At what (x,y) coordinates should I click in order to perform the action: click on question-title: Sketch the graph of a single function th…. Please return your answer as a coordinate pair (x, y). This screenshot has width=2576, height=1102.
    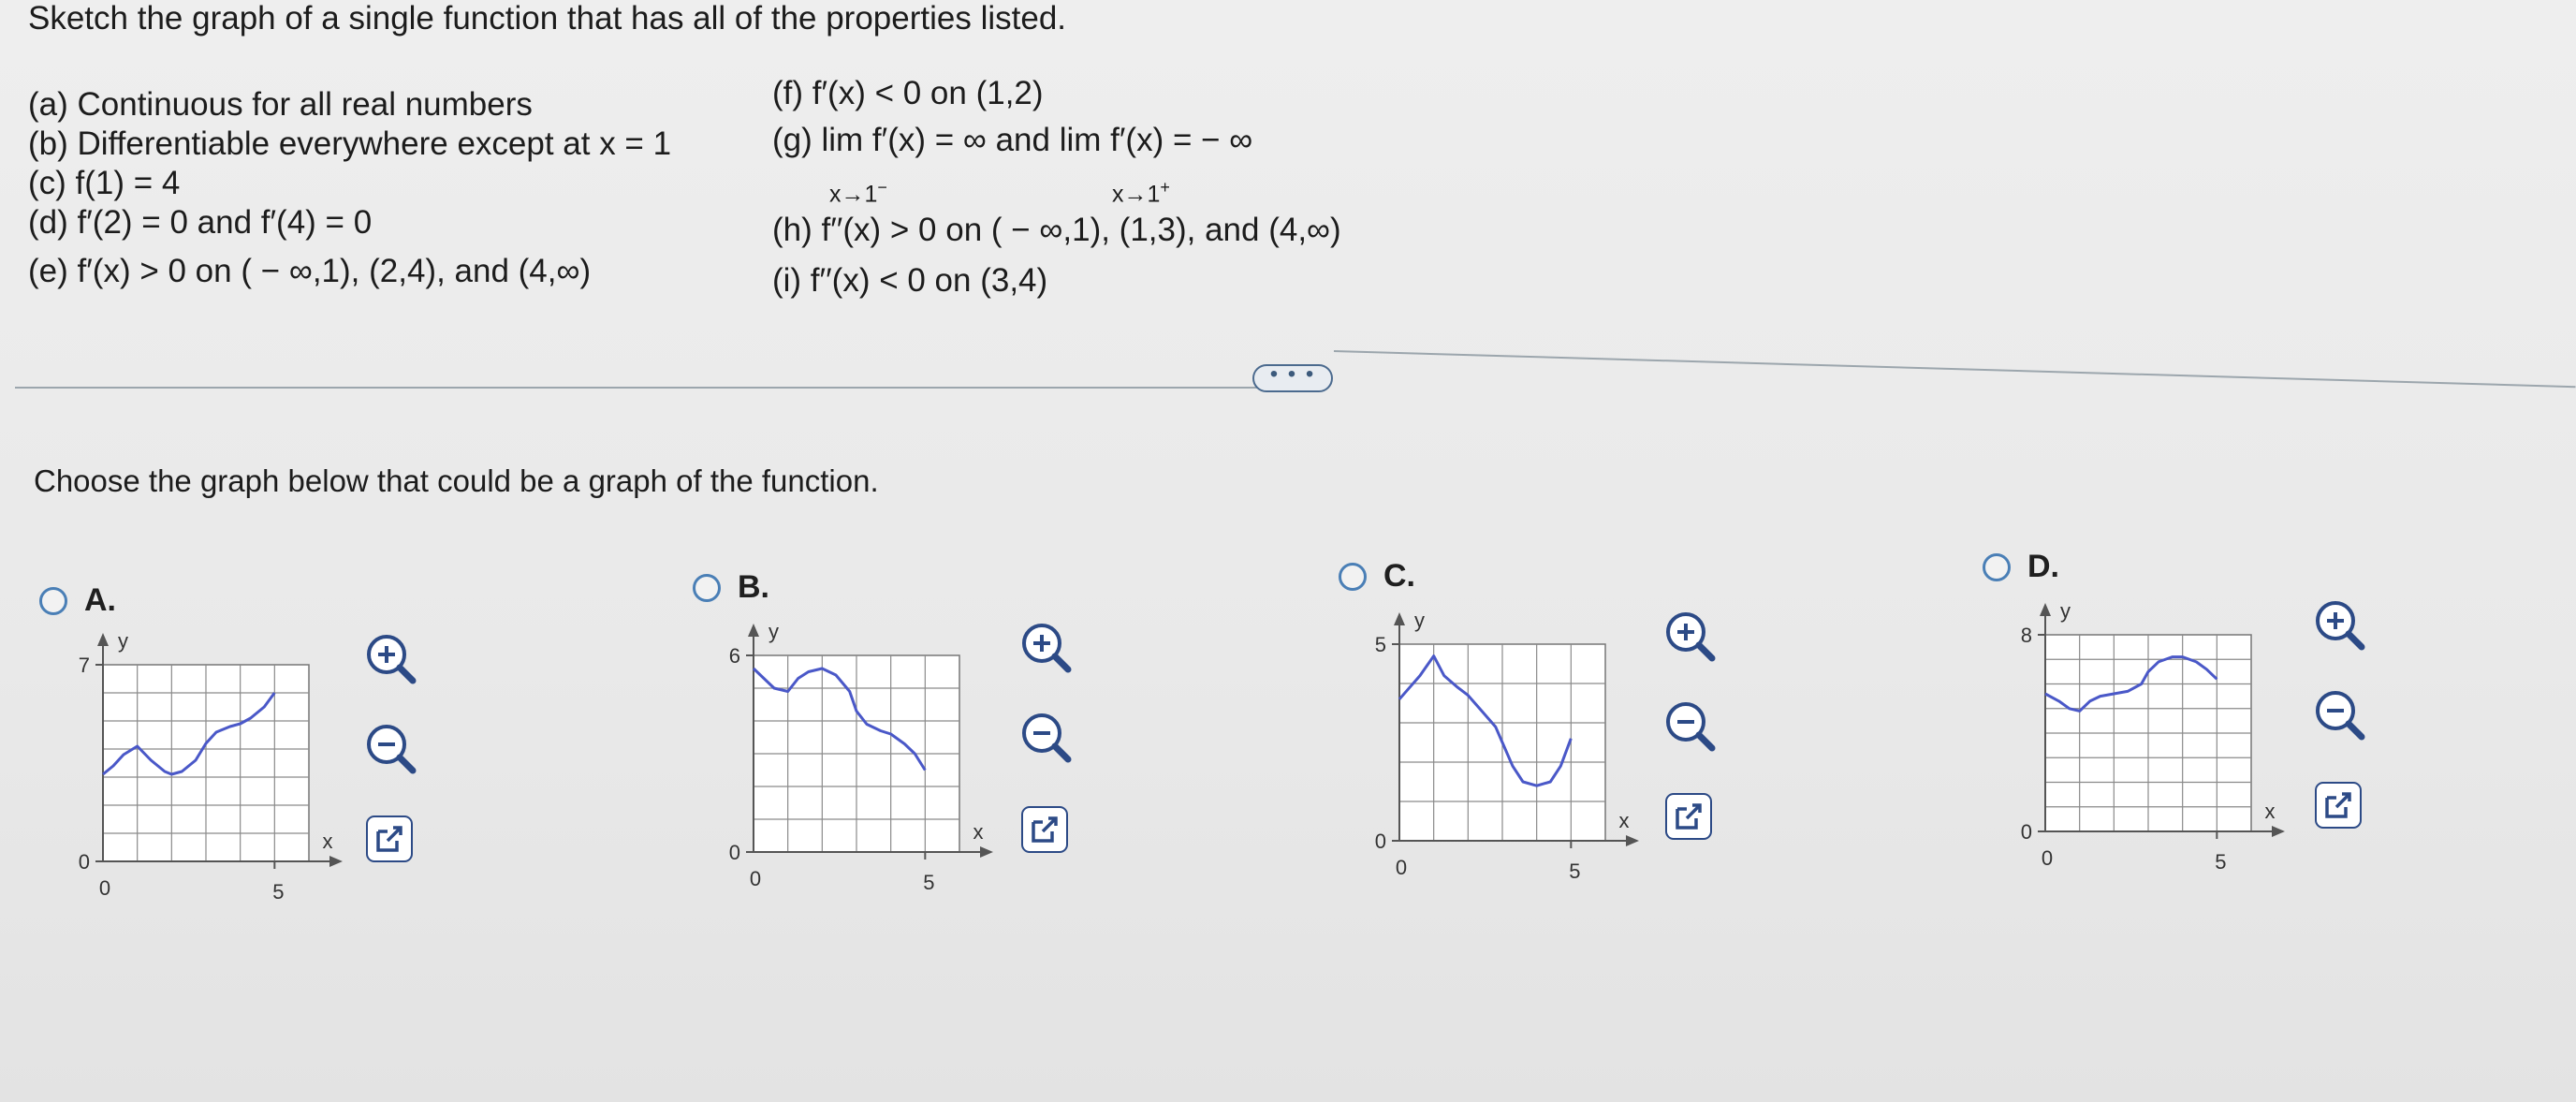
    Looking at the image, I should click on (547, 18).